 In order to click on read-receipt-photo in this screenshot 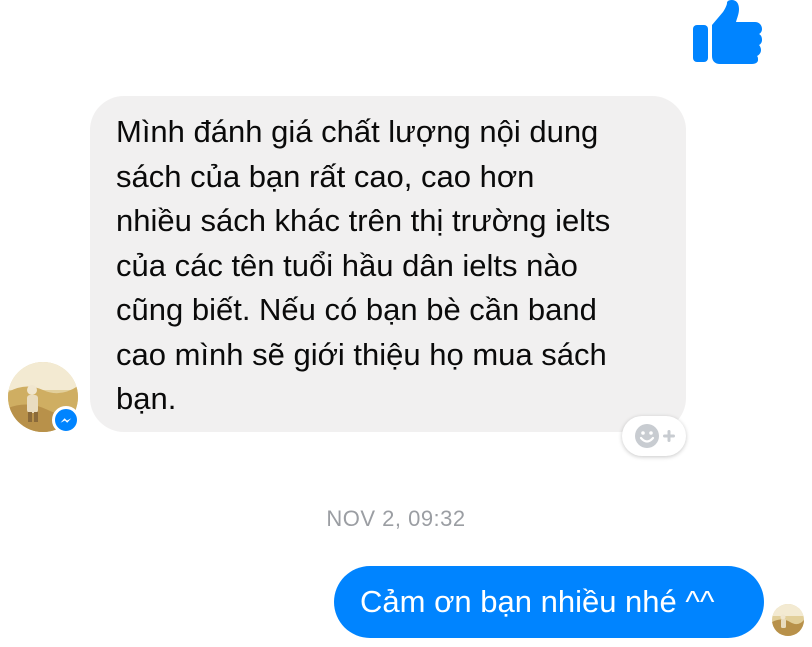, I will do `click(788, 620)`.